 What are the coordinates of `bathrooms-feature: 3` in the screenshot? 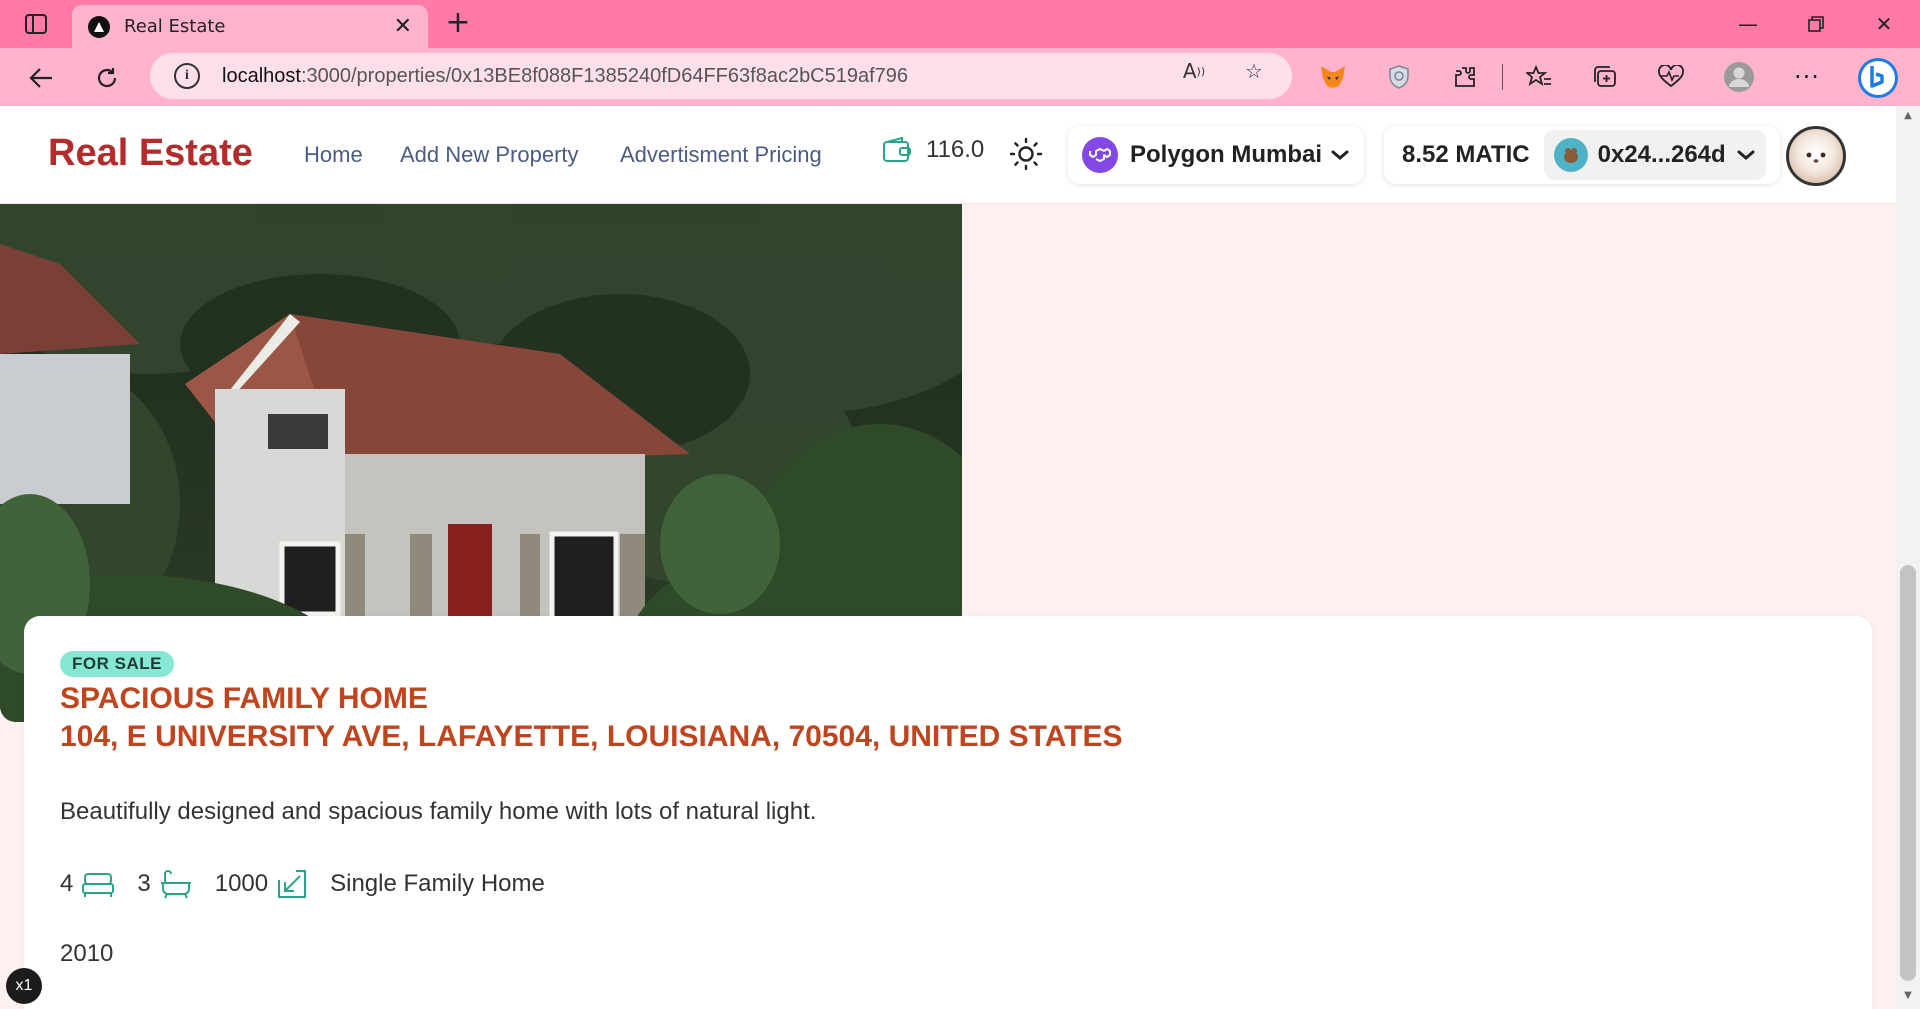 It's located at (164, 884).